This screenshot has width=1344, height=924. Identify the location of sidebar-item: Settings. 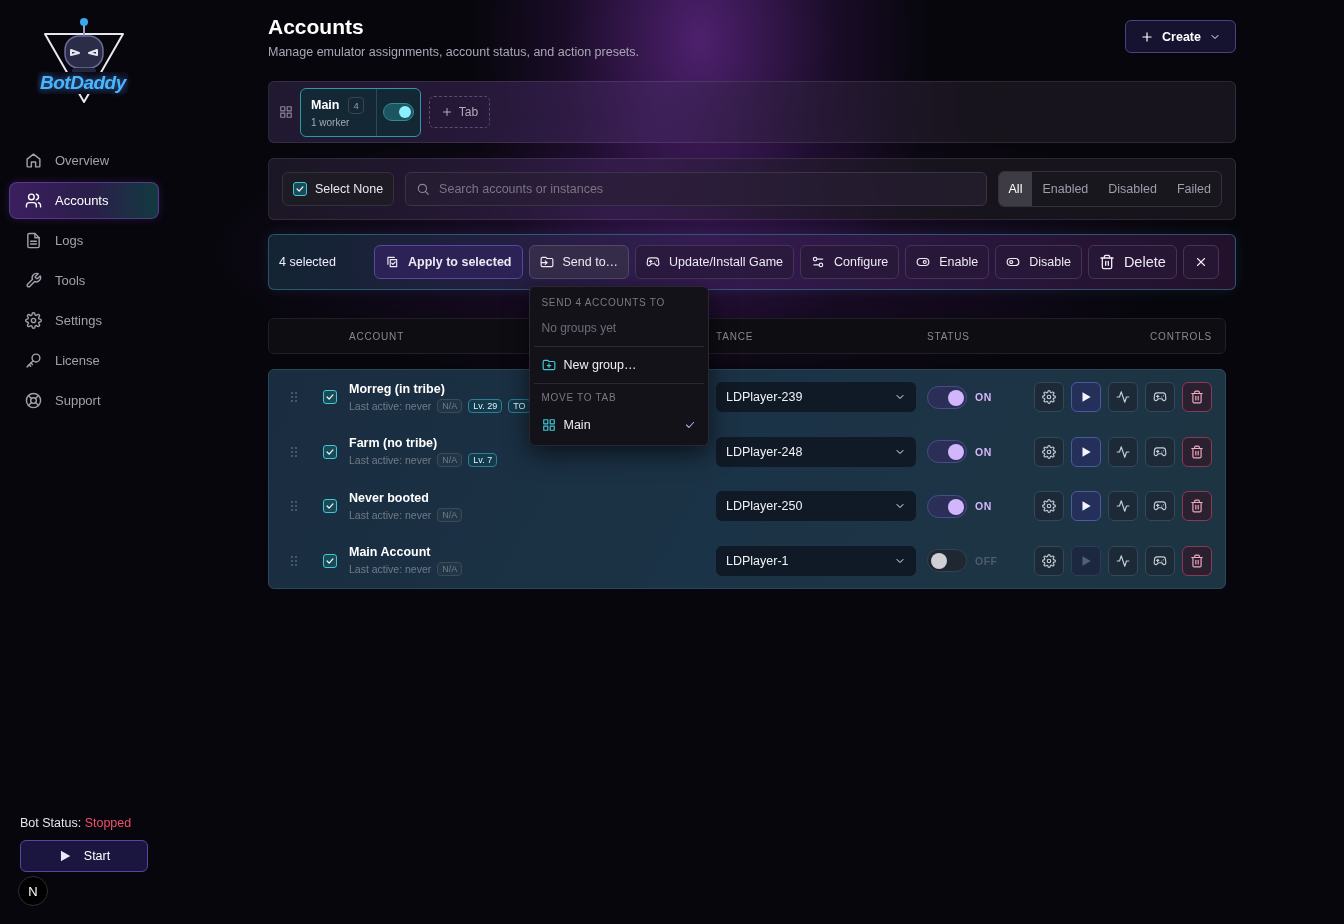
(84, 320).